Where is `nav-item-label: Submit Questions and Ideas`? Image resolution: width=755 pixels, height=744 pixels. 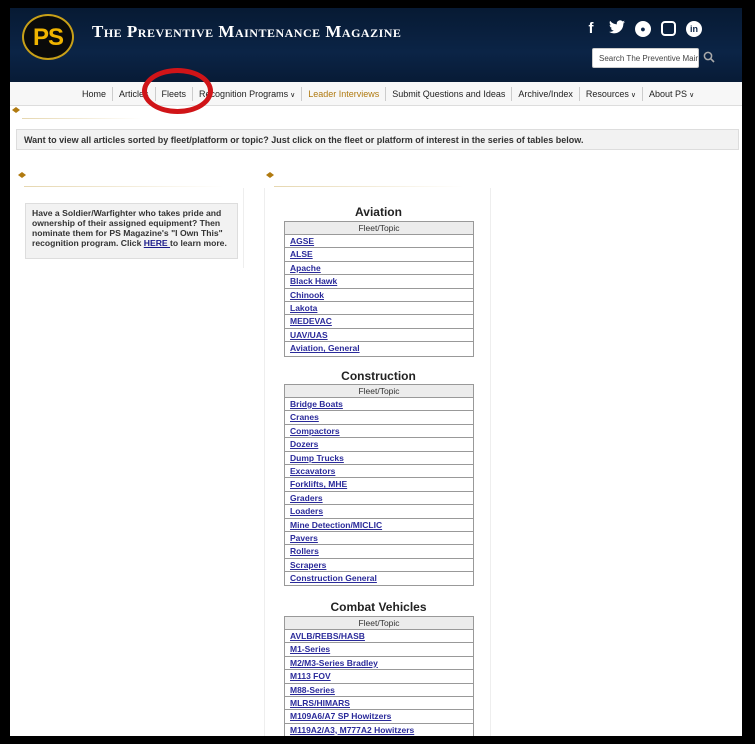
nav-item-label: Submit Questions and Ideas is located at coordinates (449, 94).